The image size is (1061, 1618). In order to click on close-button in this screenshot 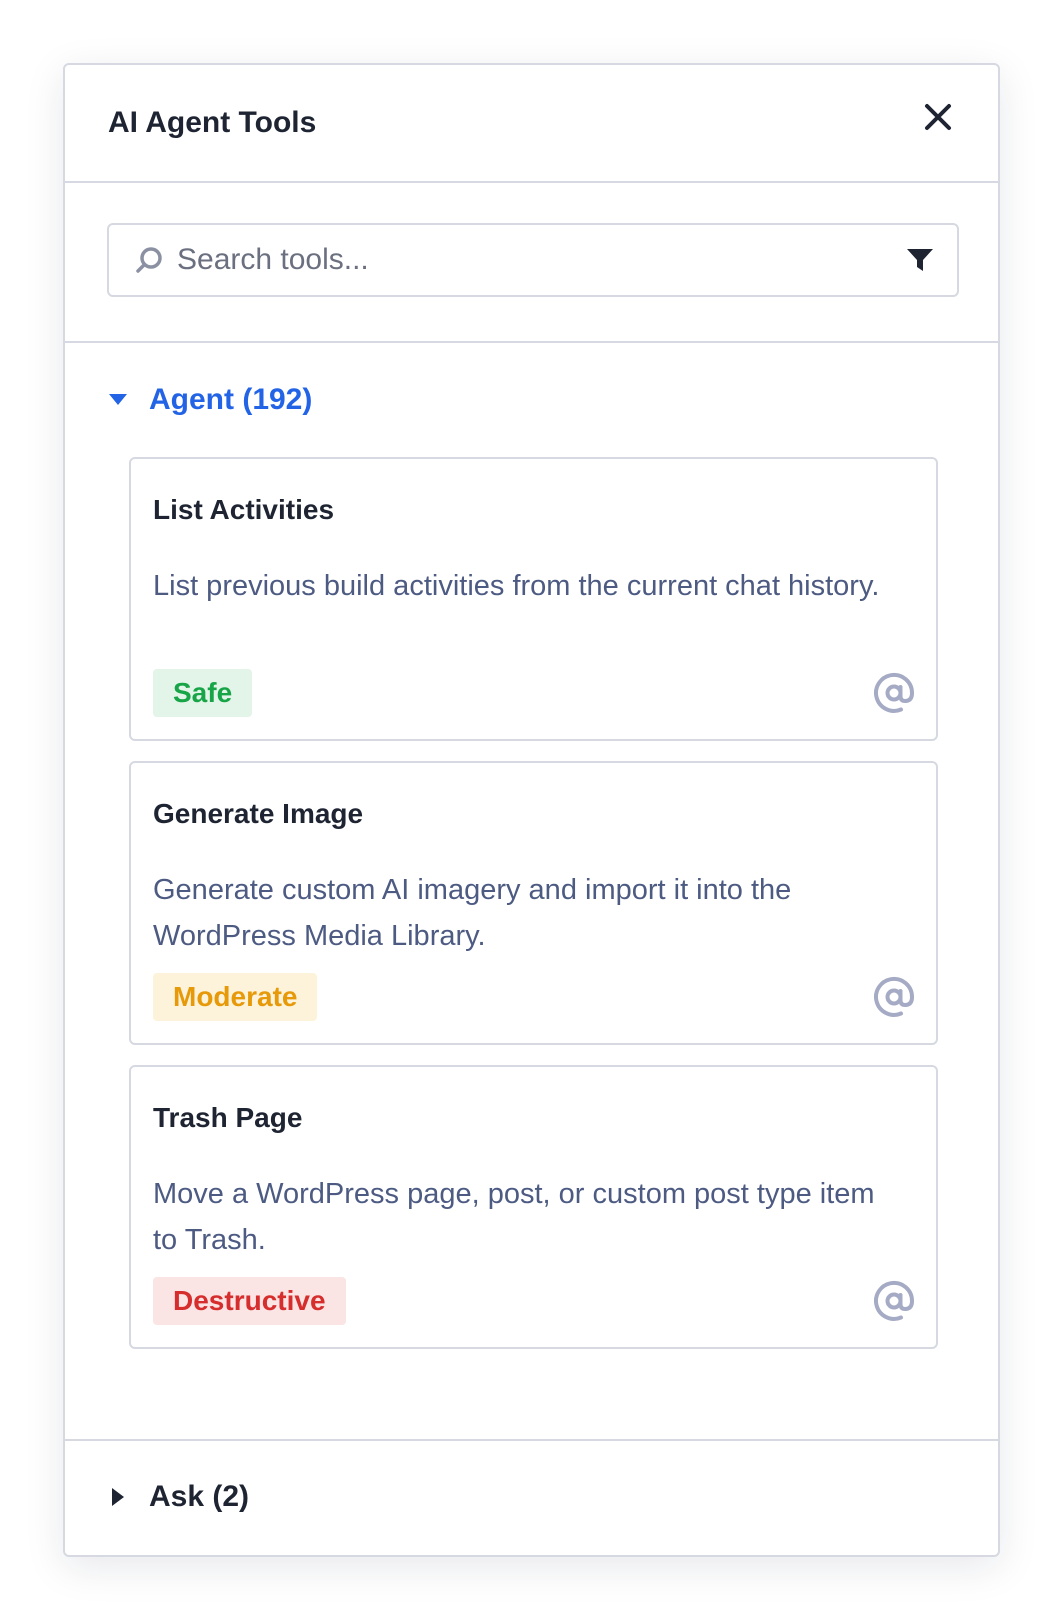, I will do `click(938, 117)`.